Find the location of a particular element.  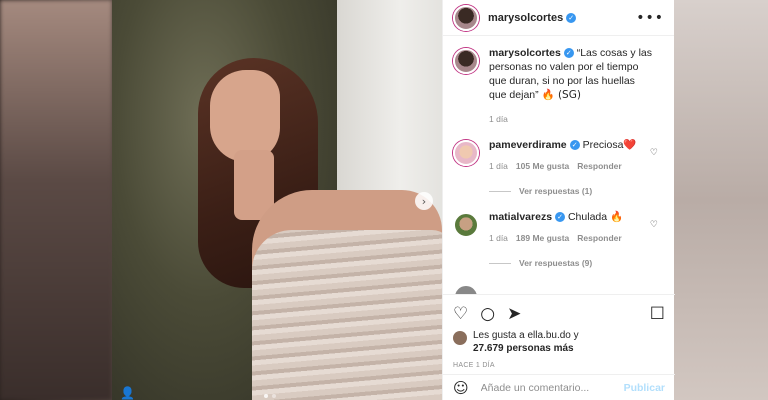

blurred-backdrop-right is located at coordinates (721, 200).